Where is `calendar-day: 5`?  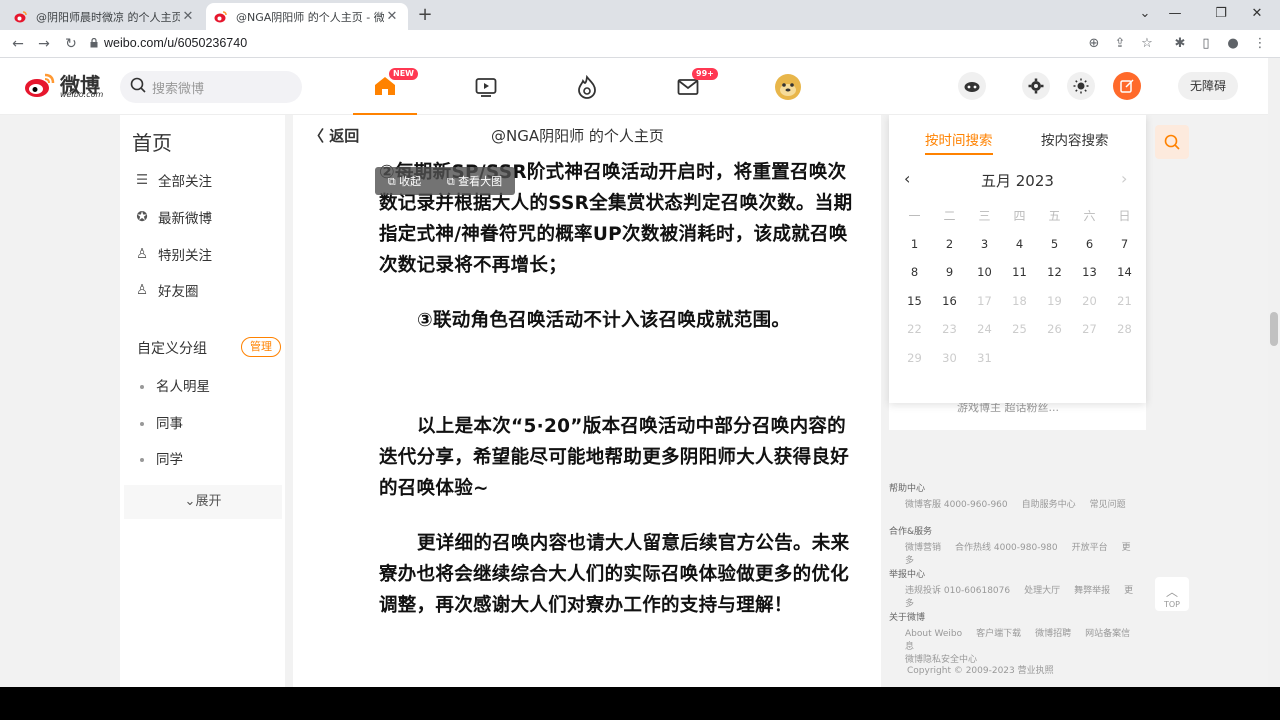 calendar-day: 5 is located at coordinates (1054, 244).